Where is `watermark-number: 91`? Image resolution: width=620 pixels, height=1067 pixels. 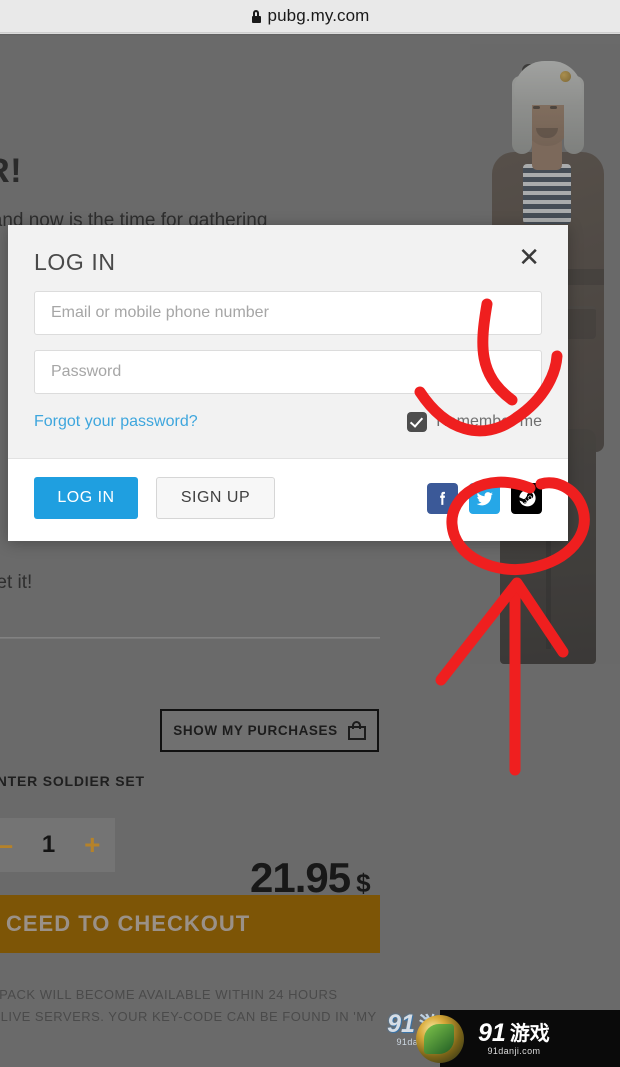 watermark-number: 91 is located at coordinates (401, 1024).